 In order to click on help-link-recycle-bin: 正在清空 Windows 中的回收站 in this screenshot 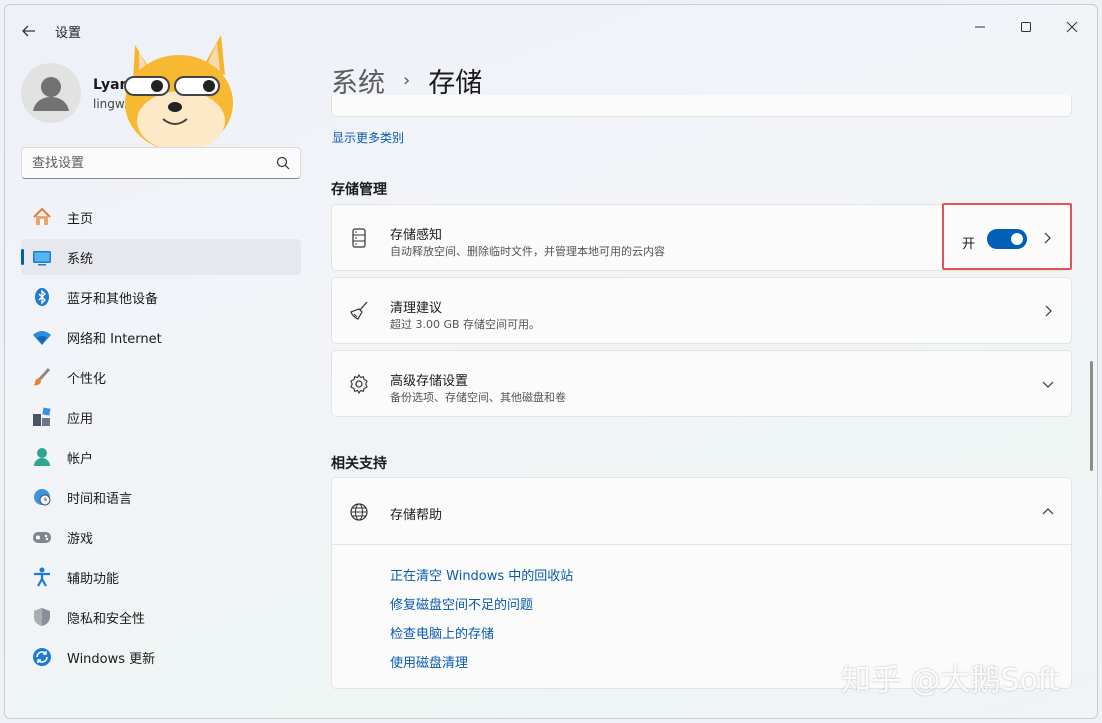, I will do `click(481, 574)`.